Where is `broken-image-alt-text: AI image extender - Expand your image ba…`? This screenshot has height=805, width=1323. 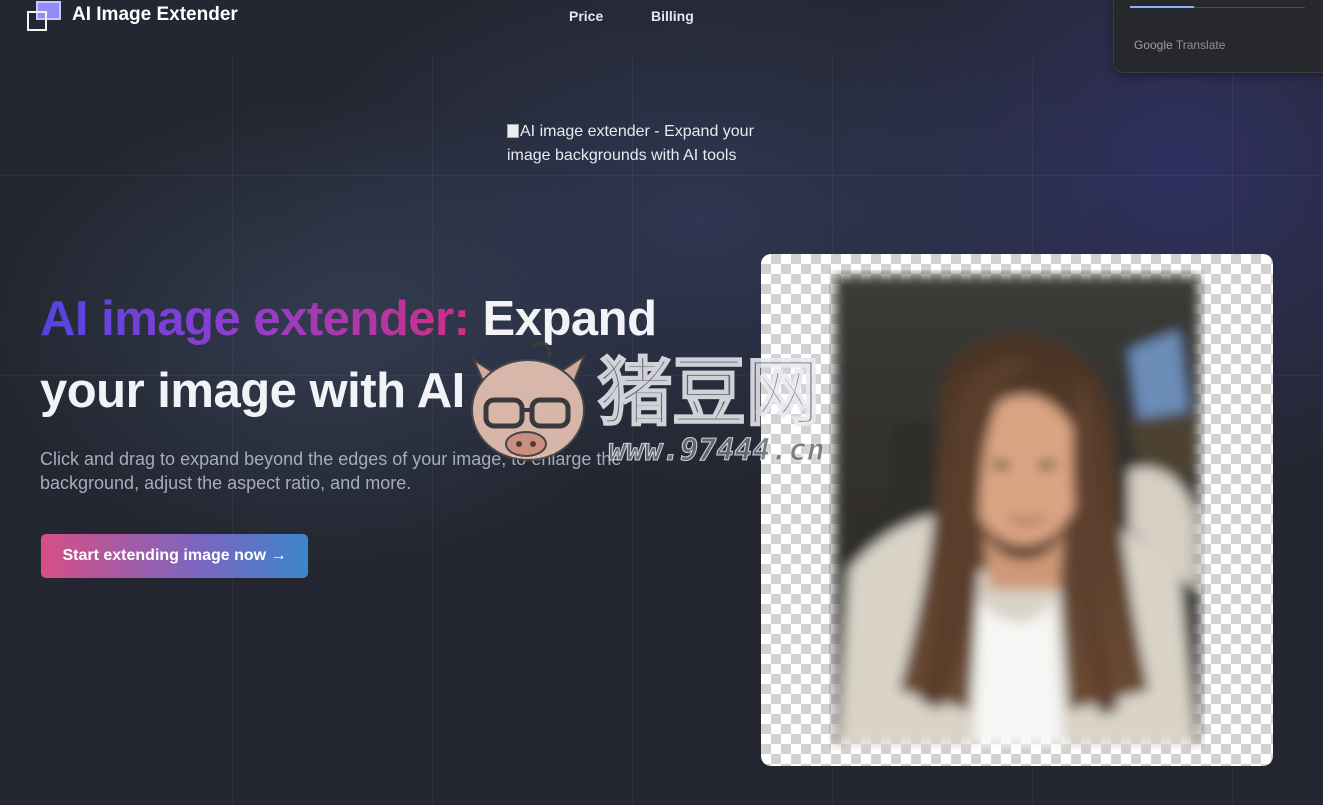
broken-image-alt-text: AI image extender - Expand your image ba… is located at coordinates (630, 143).